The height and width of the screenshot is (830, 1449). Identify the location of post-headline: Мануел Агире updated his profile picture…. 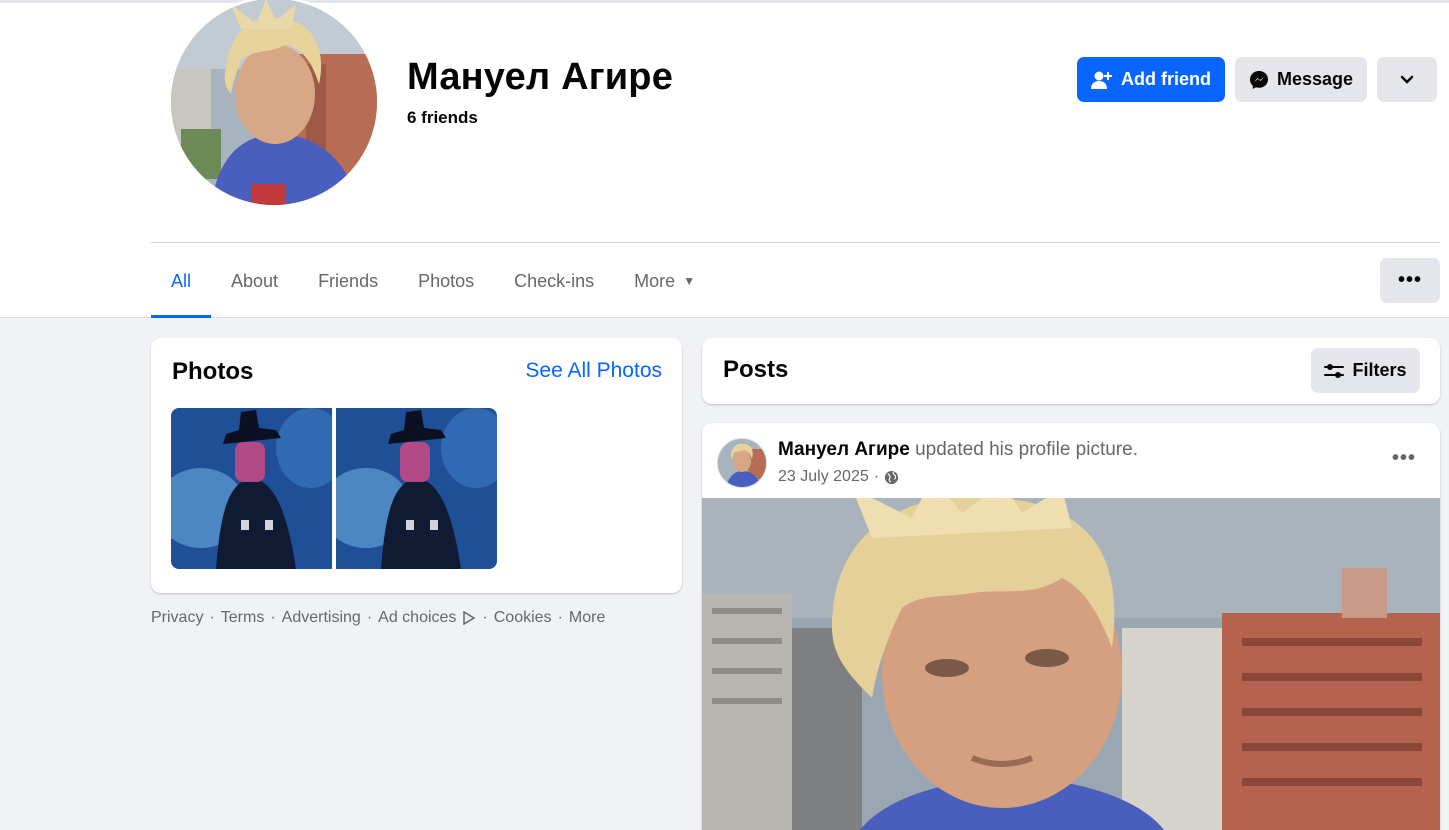
(958, 450).